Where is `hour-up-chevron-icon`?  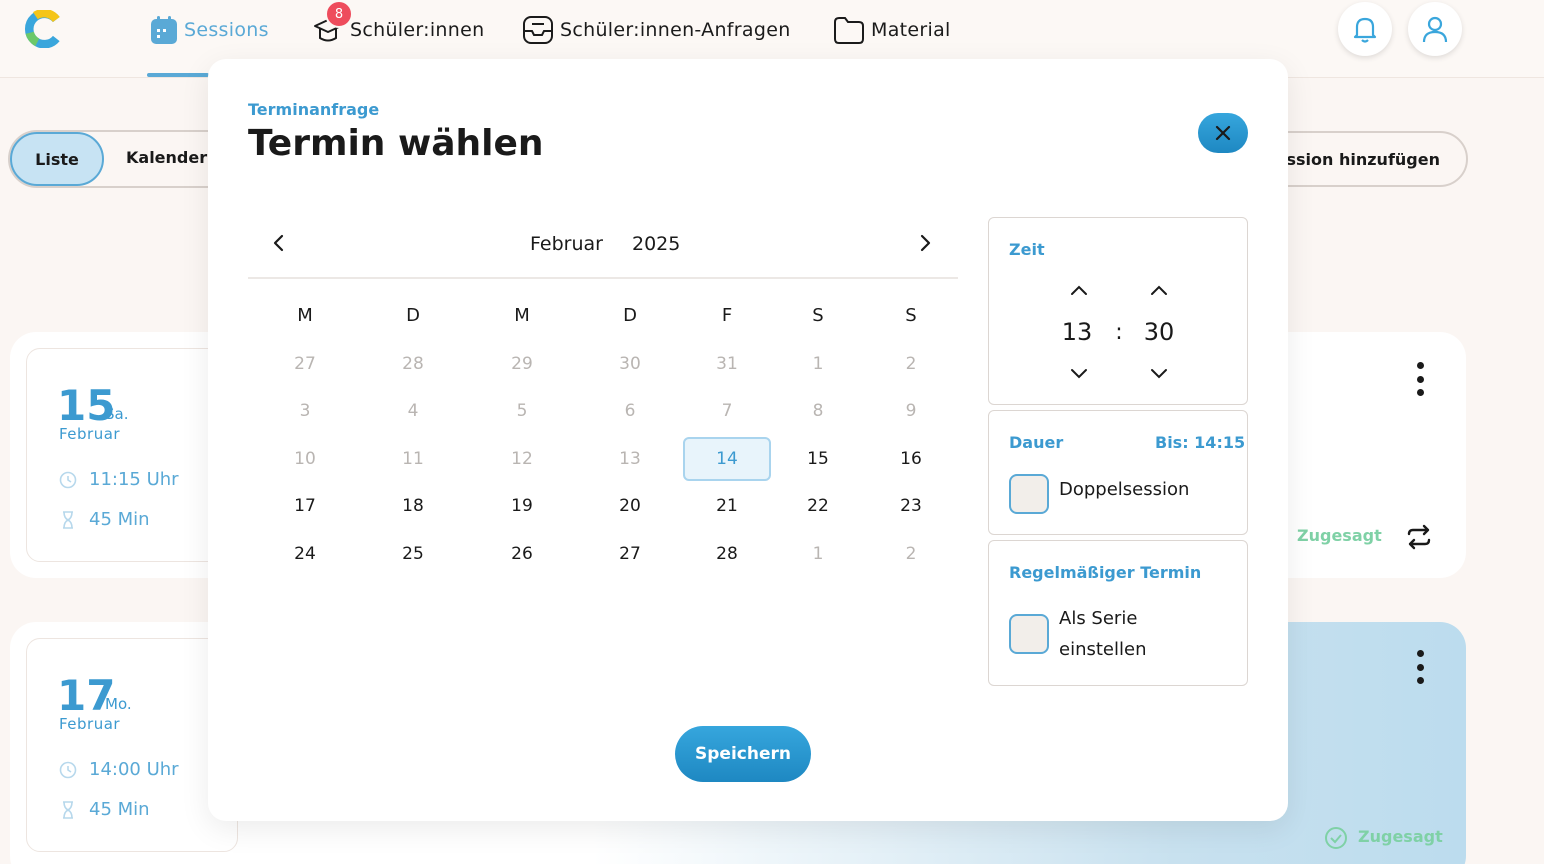
hour-up-chevron-icon is located at coordinates (1079, 290).